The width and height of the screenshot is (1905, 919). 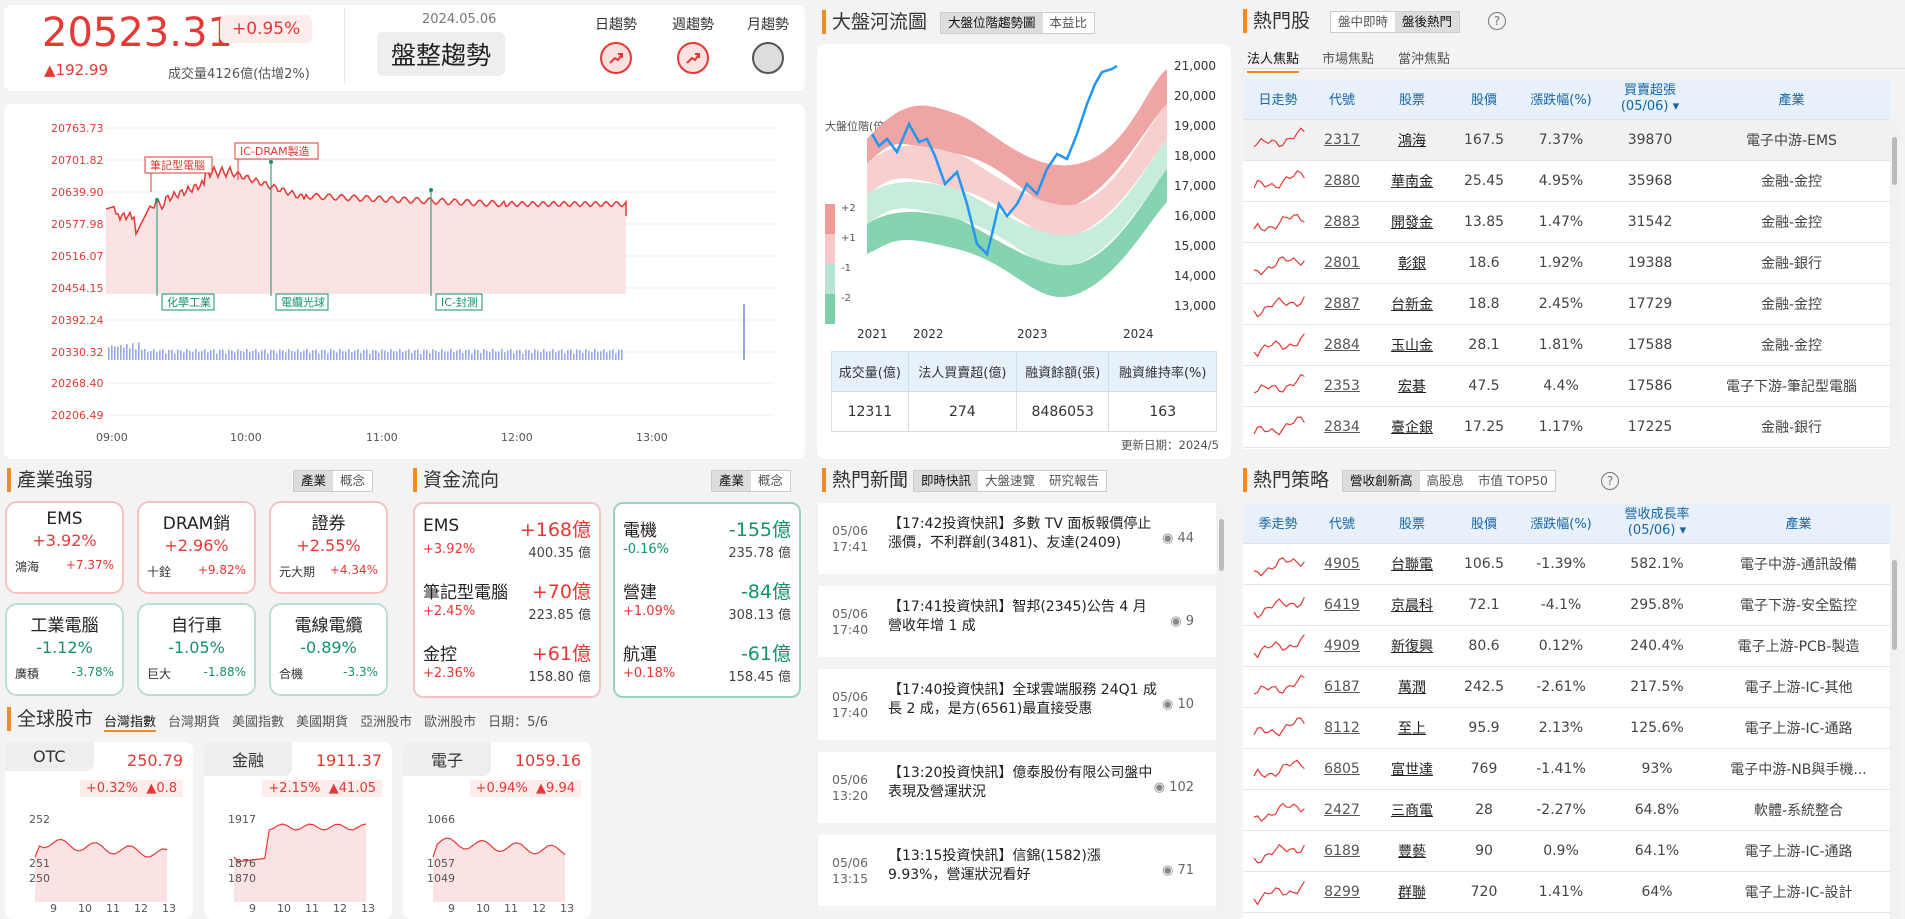 What do you see at coordinates (1566, 605) in the screenshot?
I see `table-row: 6419 京晨科 72.1 -4.1% 295.8% 電子下游-安全監控` at bounding box center [1566, 605].